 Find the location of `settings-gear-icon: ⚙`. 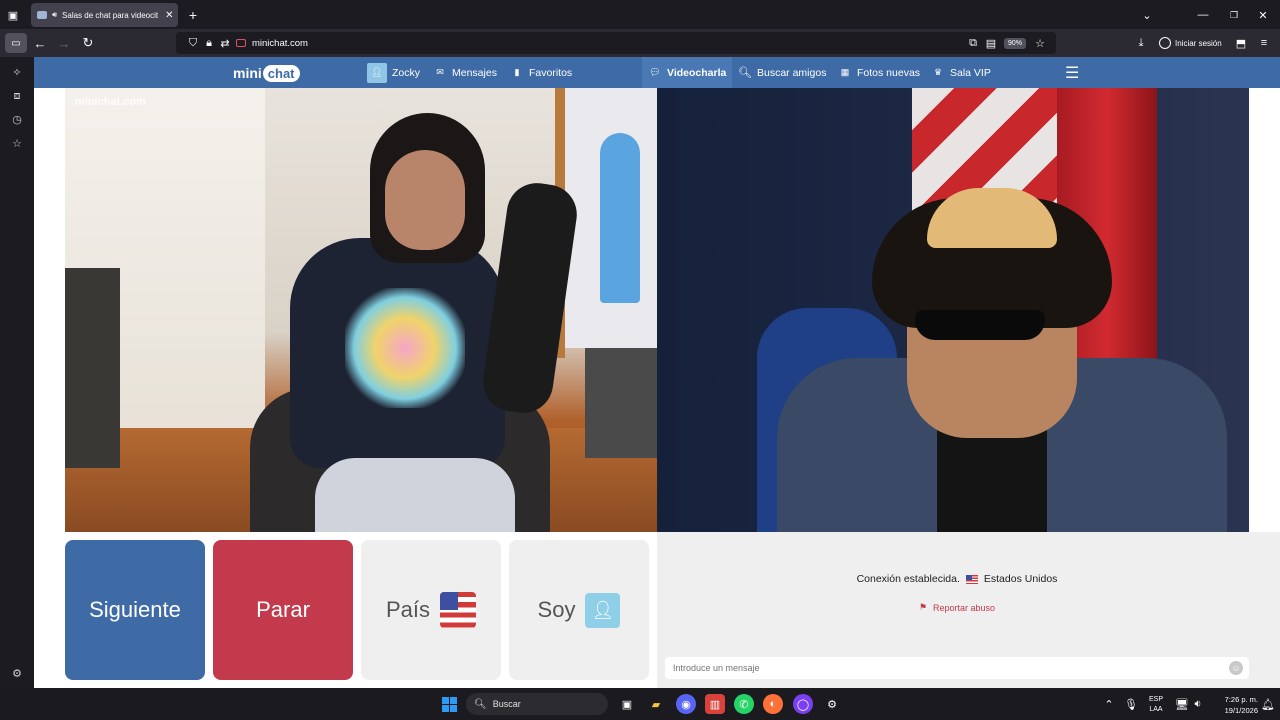

settings-gear-icon: ⚙ is located at coordinates (17, 673).